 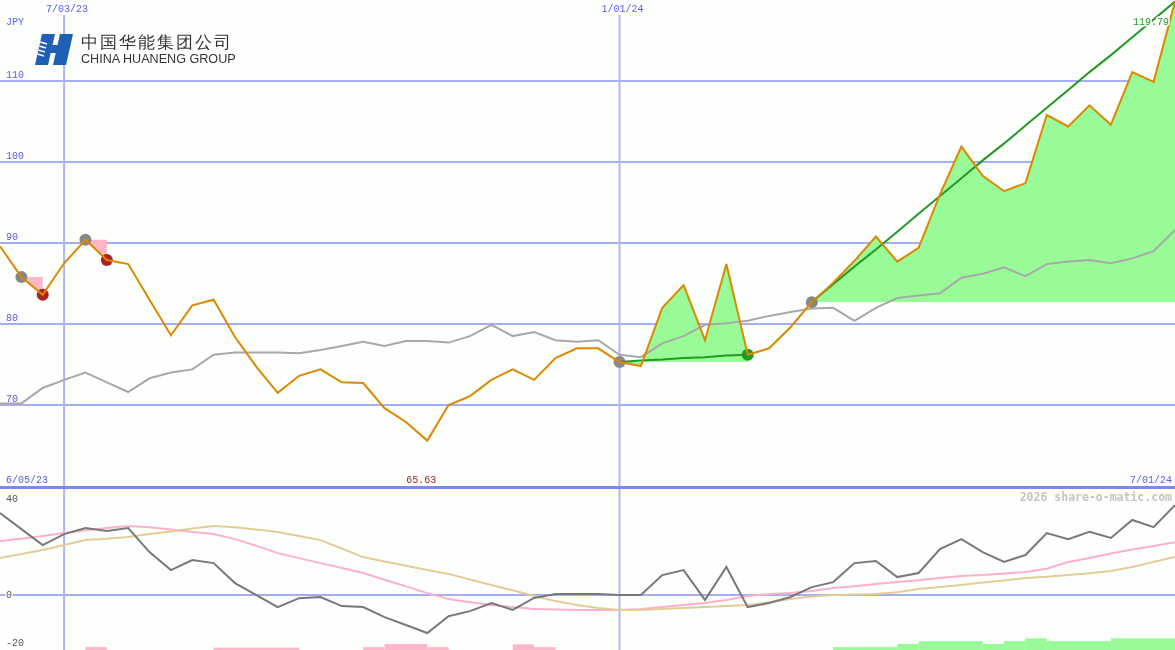 I want to click on y-axis-label: 80, so click(x=12, y=318).